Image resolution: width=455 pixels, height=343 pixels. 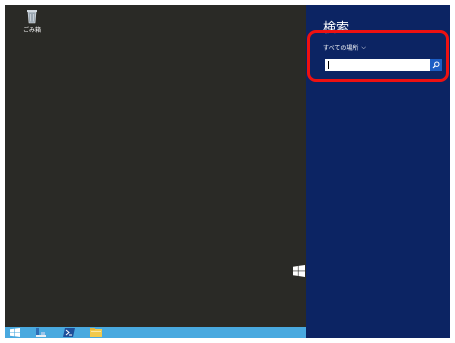 What do you see at coordinates (377, 65) in the screenshot?
I see `search-input` at bounding box center [377, 65].